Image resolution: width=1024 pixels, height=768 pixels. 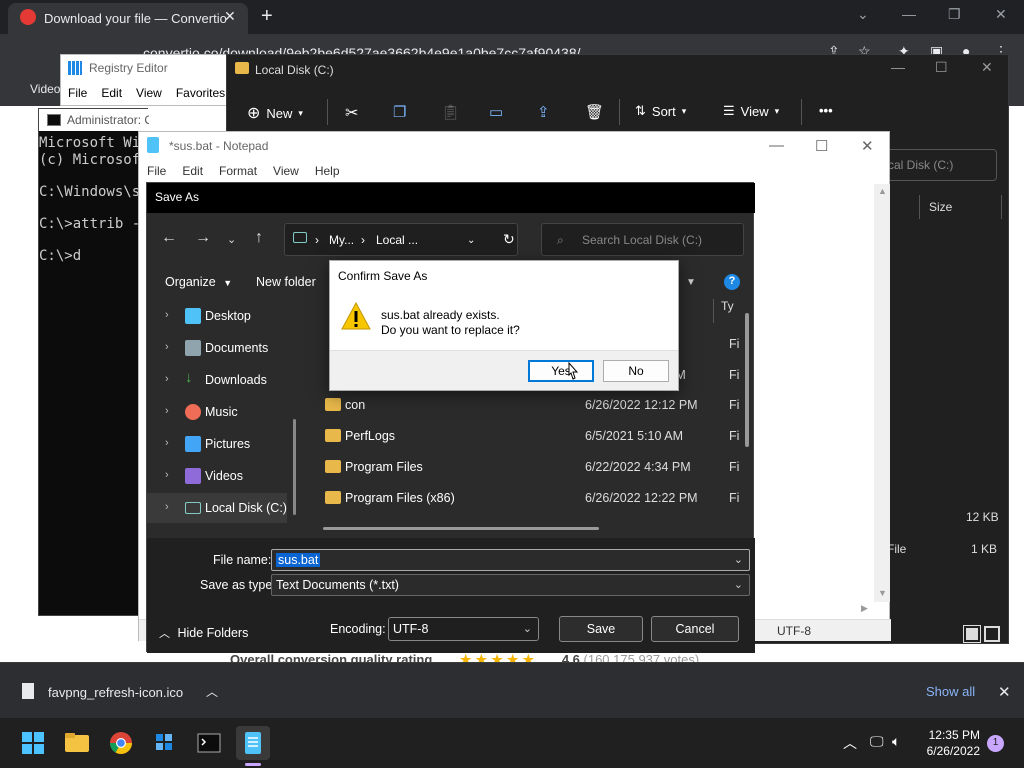 What do you see at coordinates (941, 67) in the screenshot?
I see `explorer-maximize-button: ☐` at bounding box center [941, 67].